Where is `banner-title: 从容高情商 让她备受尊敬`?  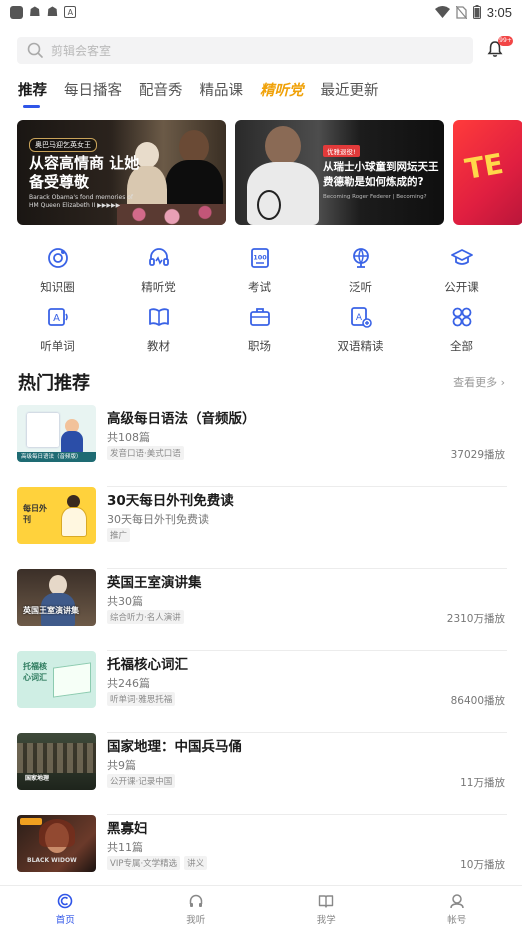 banner-title: 从容高情商 让她备受尊敬 is located at coordinates (84, 172).